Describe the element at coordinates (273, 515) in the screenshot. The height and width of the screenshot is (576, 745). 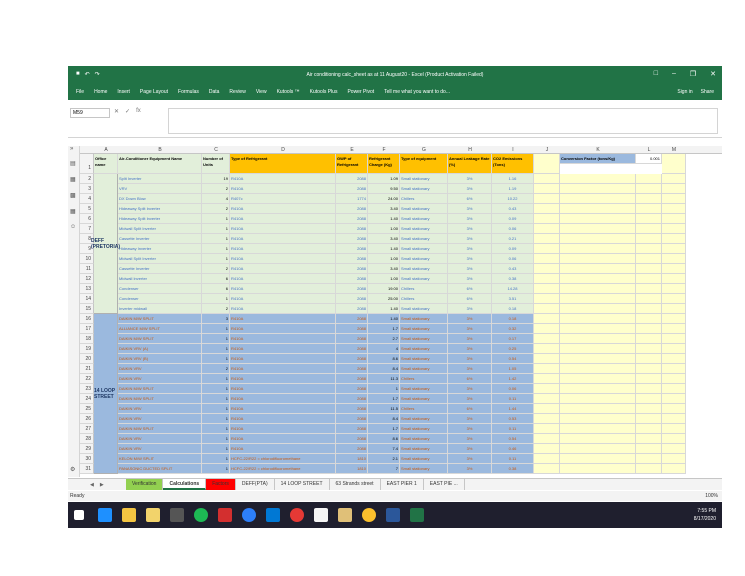
I see `outlook-icon` at that location.